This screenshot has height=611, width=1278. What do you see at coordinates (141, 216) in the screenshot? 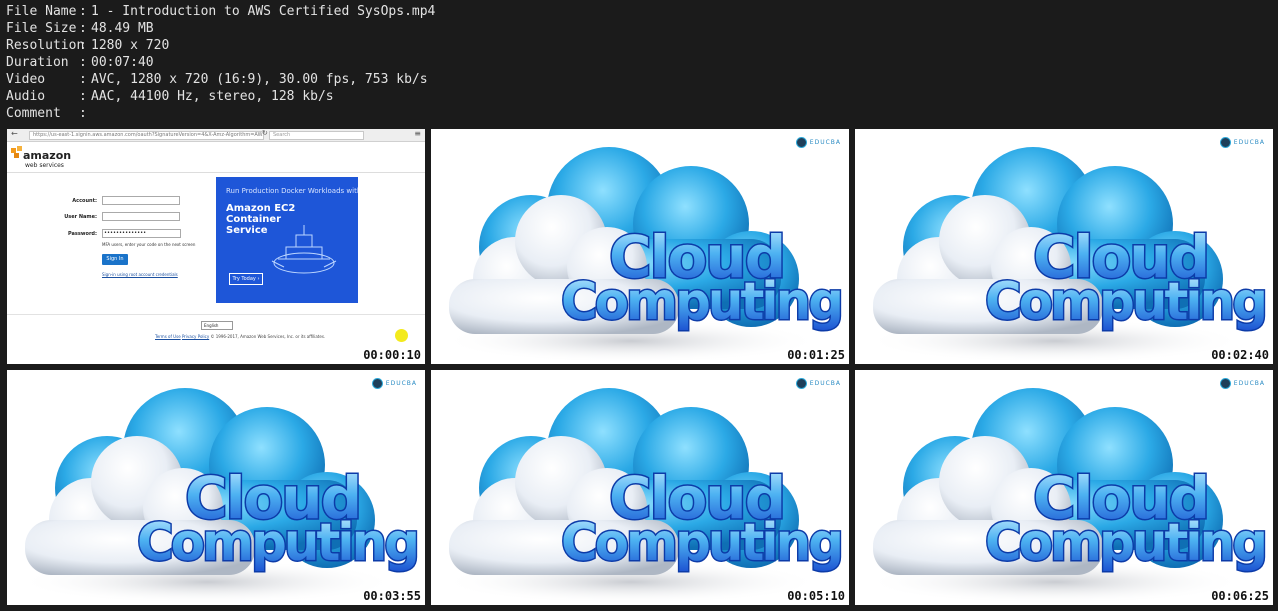
I see `username-input` at bounding box center [141, 216].